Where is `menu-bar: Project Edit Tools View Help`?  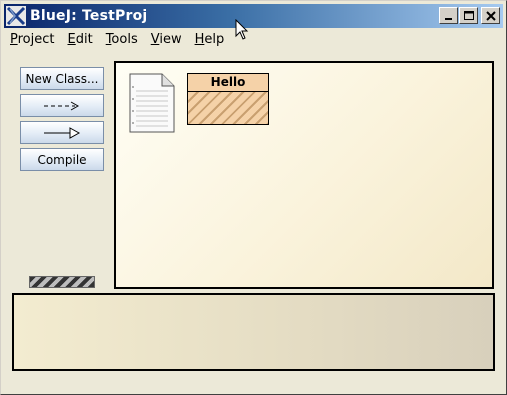 menu-bar: Project Edit Tools View Help is located at coordinates (253, 39).